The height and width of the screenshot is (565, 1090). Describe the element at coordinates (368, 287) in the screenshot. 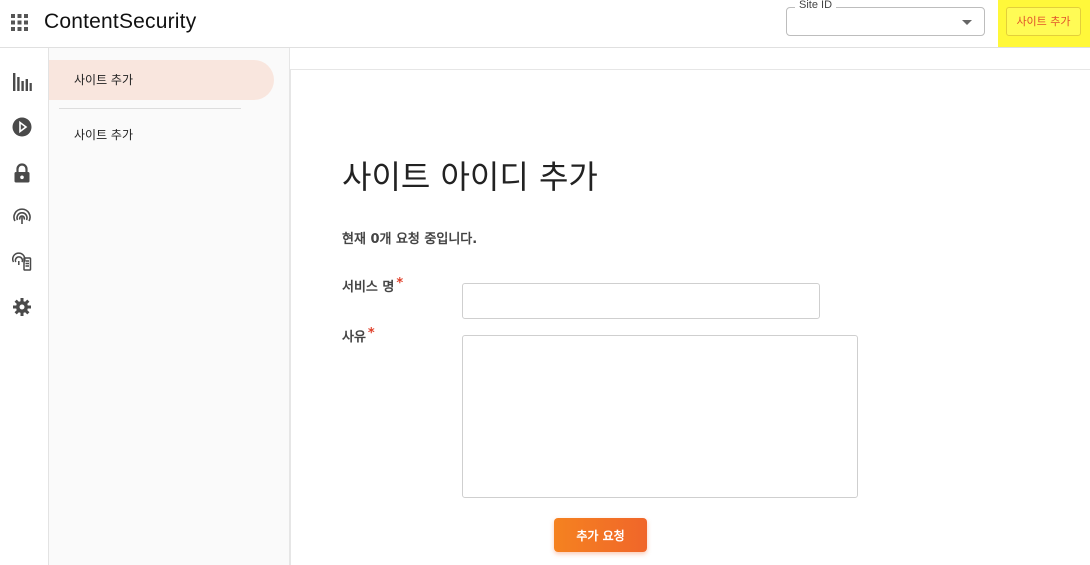

I see `service-name-label-text: 서비스 명` at that location.